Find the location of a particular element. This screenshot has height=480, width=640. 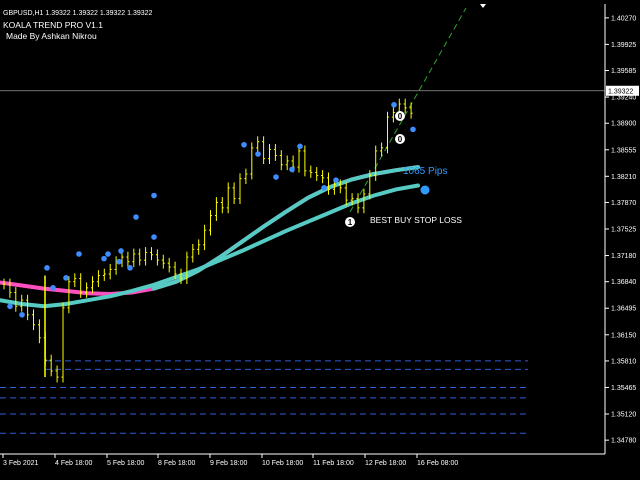

price-tick-label: 1.38900 is located at coordinates (623, 124).